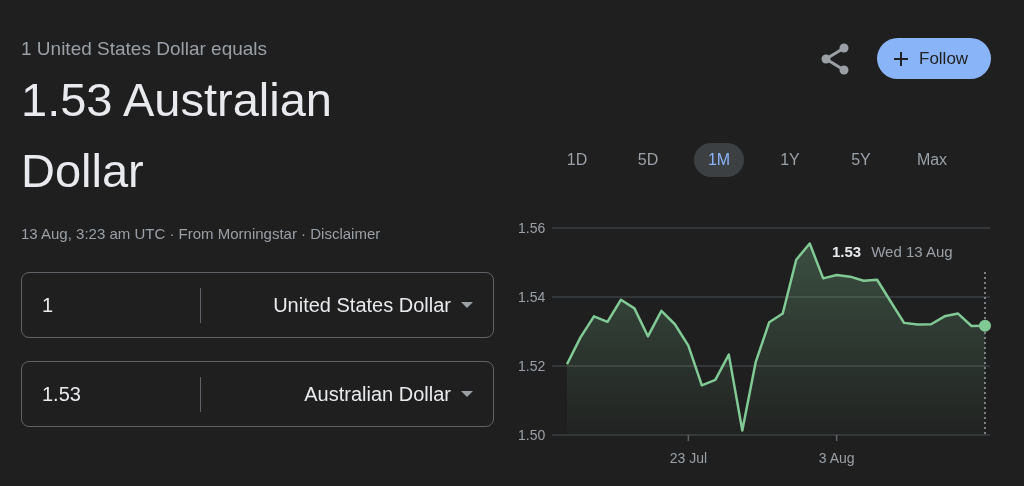  Describe the element at coordinates (144, 49) in the screenshot. I see `subtitle: 1 United States Dollar equals` at that location.